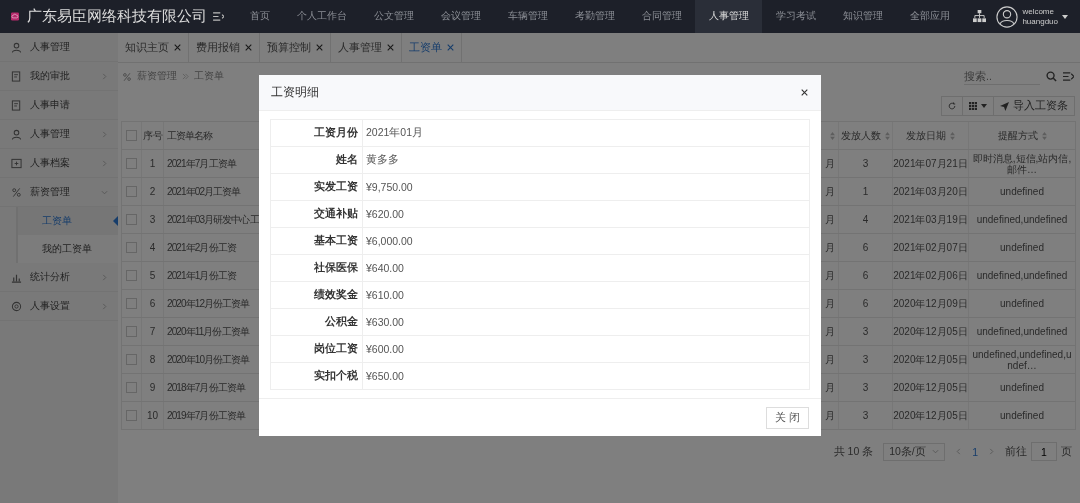 Image resolution: width=1080 pixels, height=503 pixels. I want to click on welcome-text: welcome, so click(1038, 11).